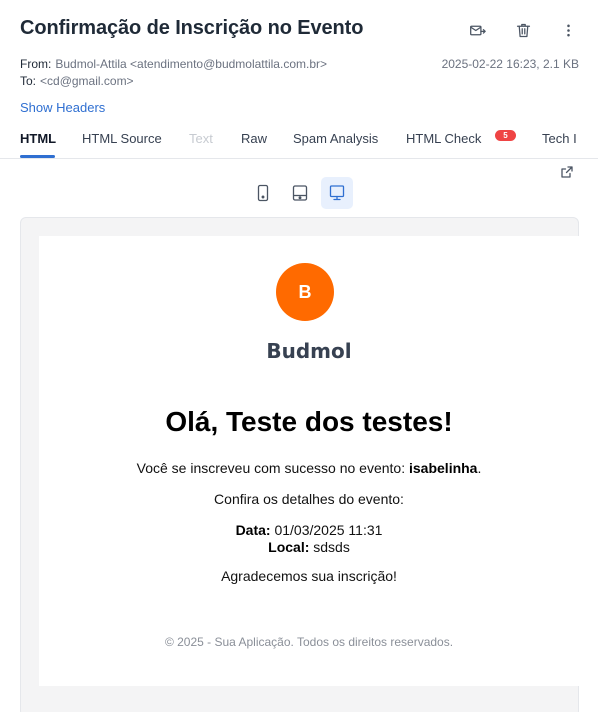  I want to click on event-location: Local: sdsds, so click(309, 547).